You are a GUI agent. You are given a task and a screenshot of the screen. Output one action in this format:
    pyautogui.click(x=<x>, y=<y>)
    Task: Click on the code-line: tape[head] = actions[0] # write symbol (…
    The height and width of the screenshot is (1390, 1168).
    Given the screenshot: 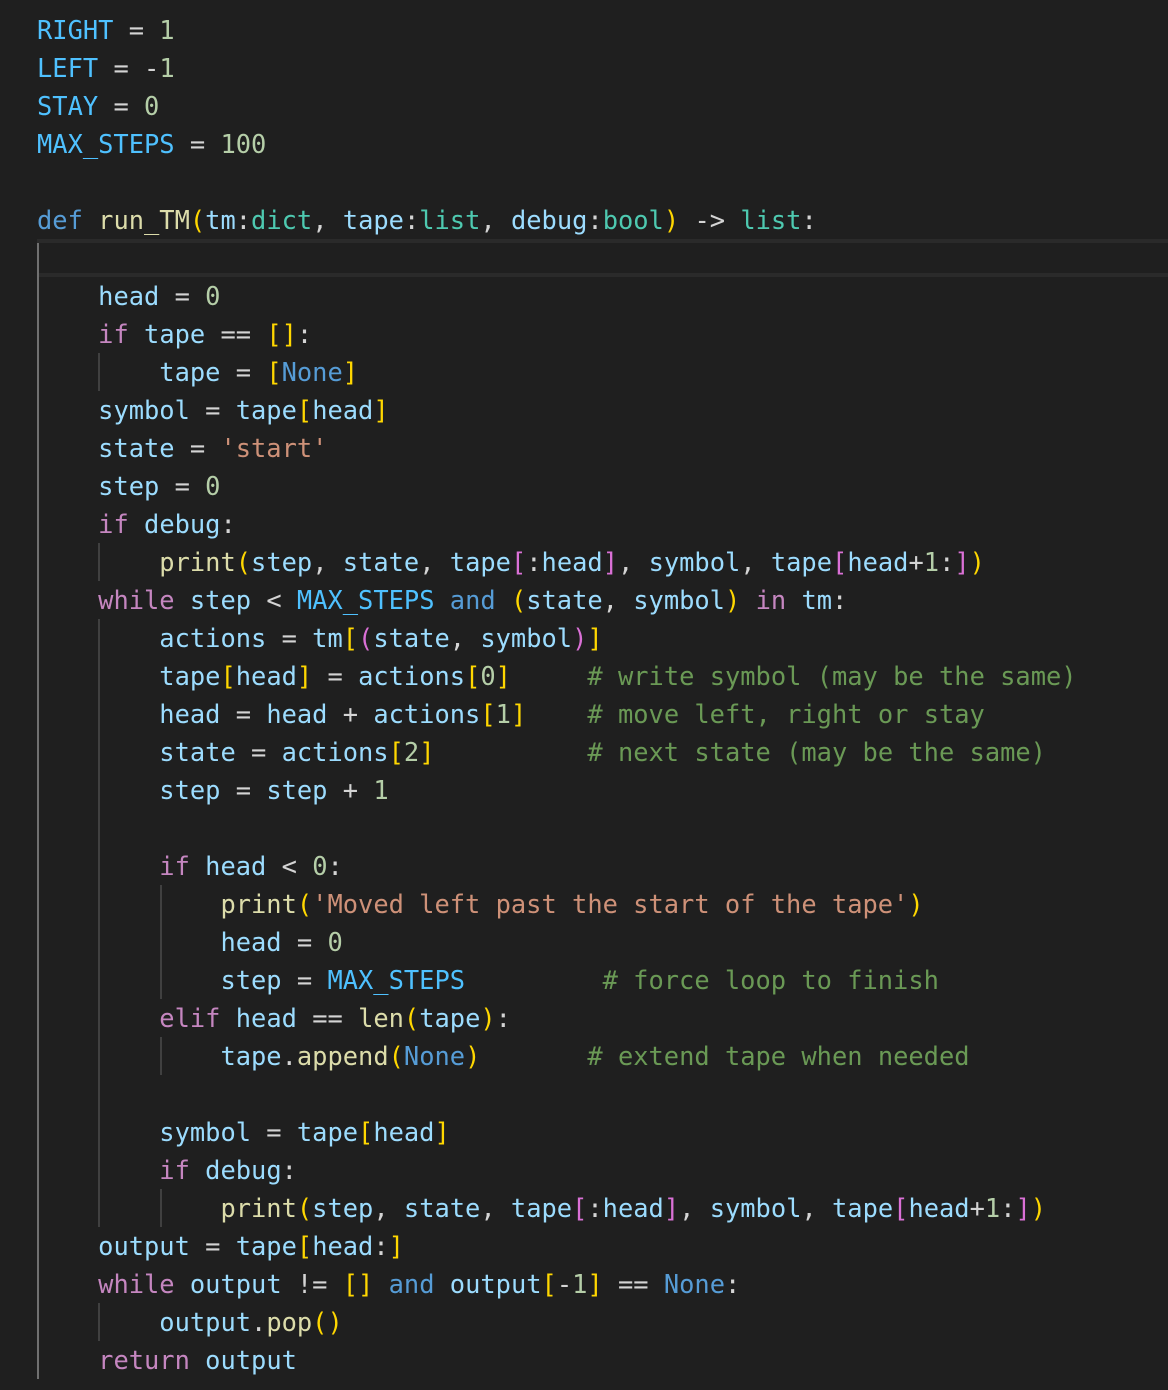 What is the action you would take?
    pyautogui.click(x=584, y=676)
    